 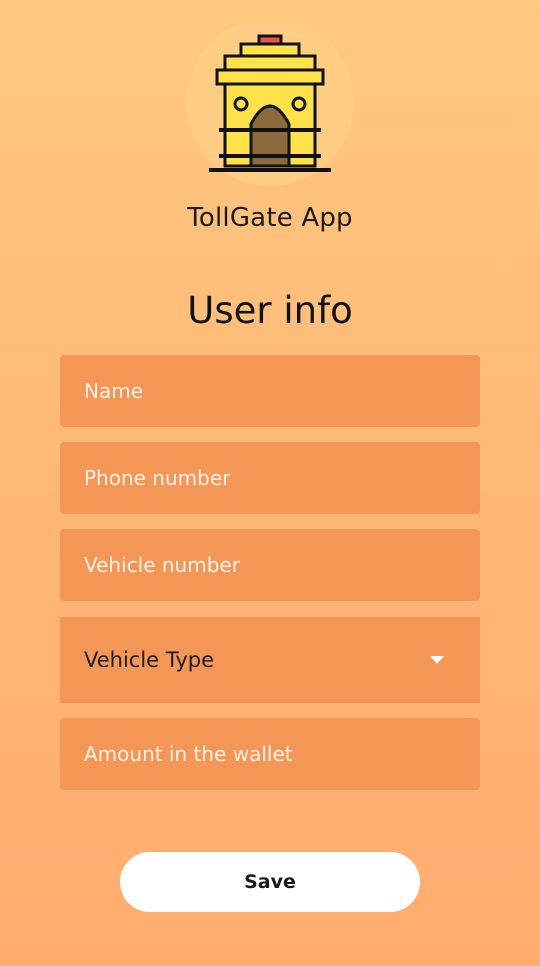 I want to click on india-gate-icon, so click(x=270, y=105).